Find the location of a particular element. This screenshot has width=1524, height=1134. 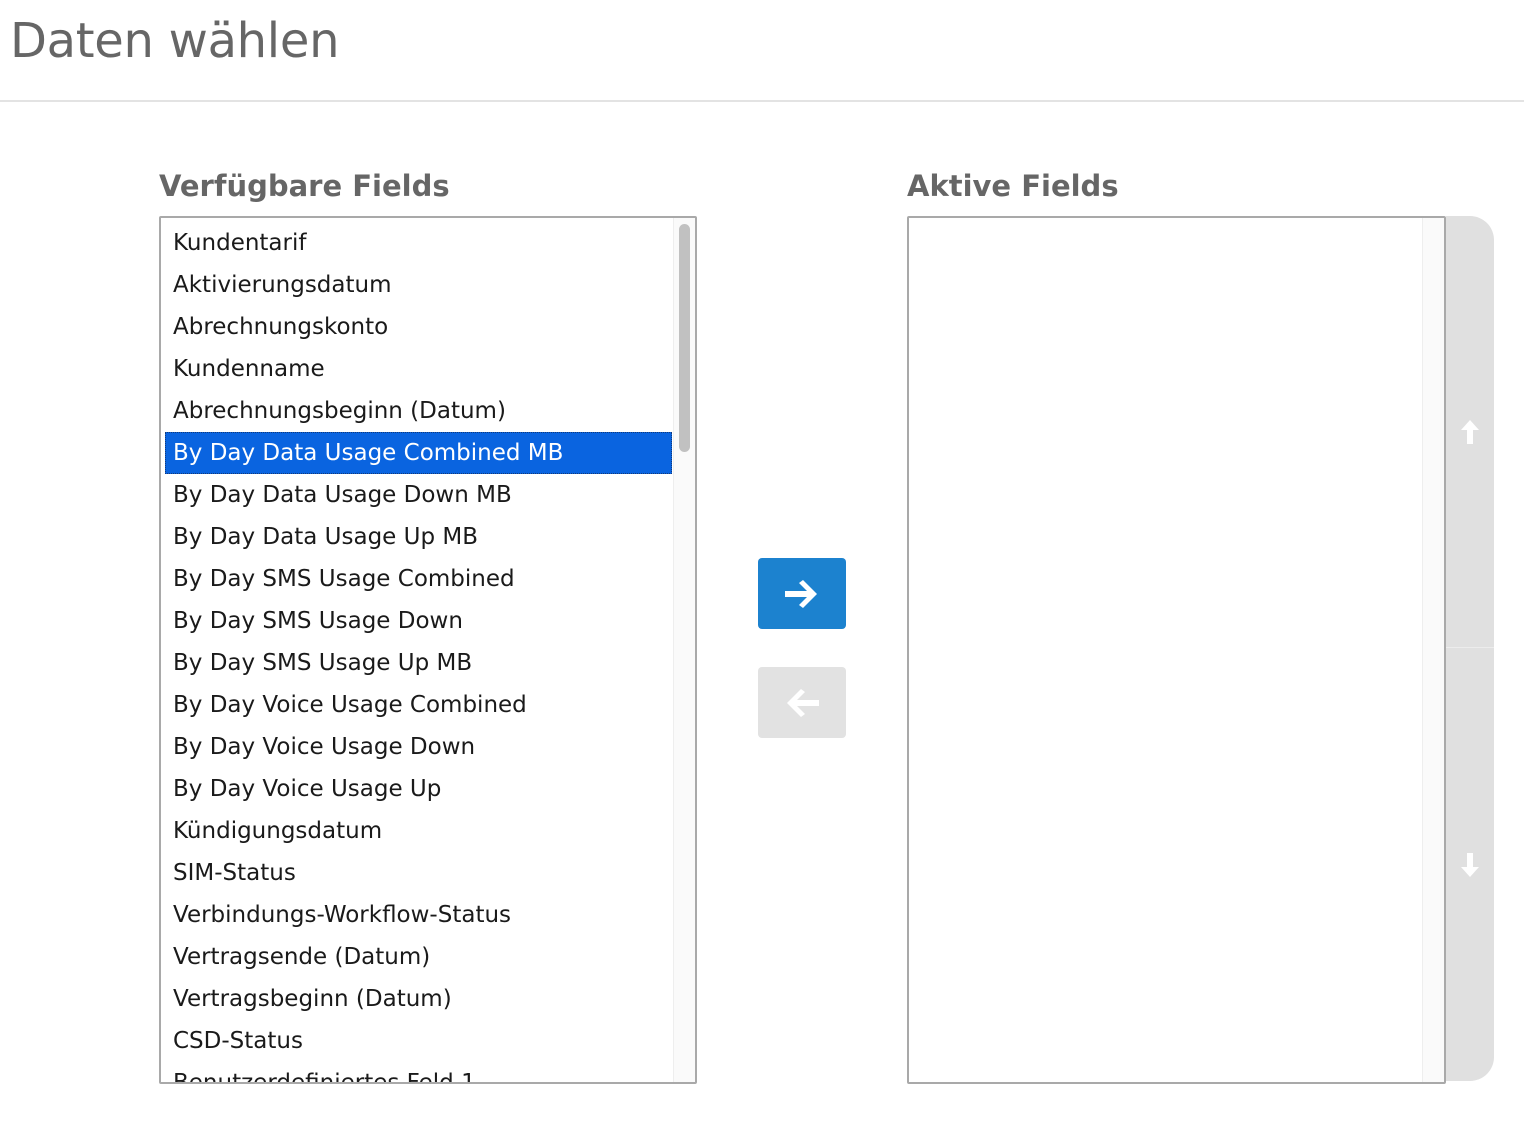

list-item: CSD-Status is located at coordinates (418, 1041).